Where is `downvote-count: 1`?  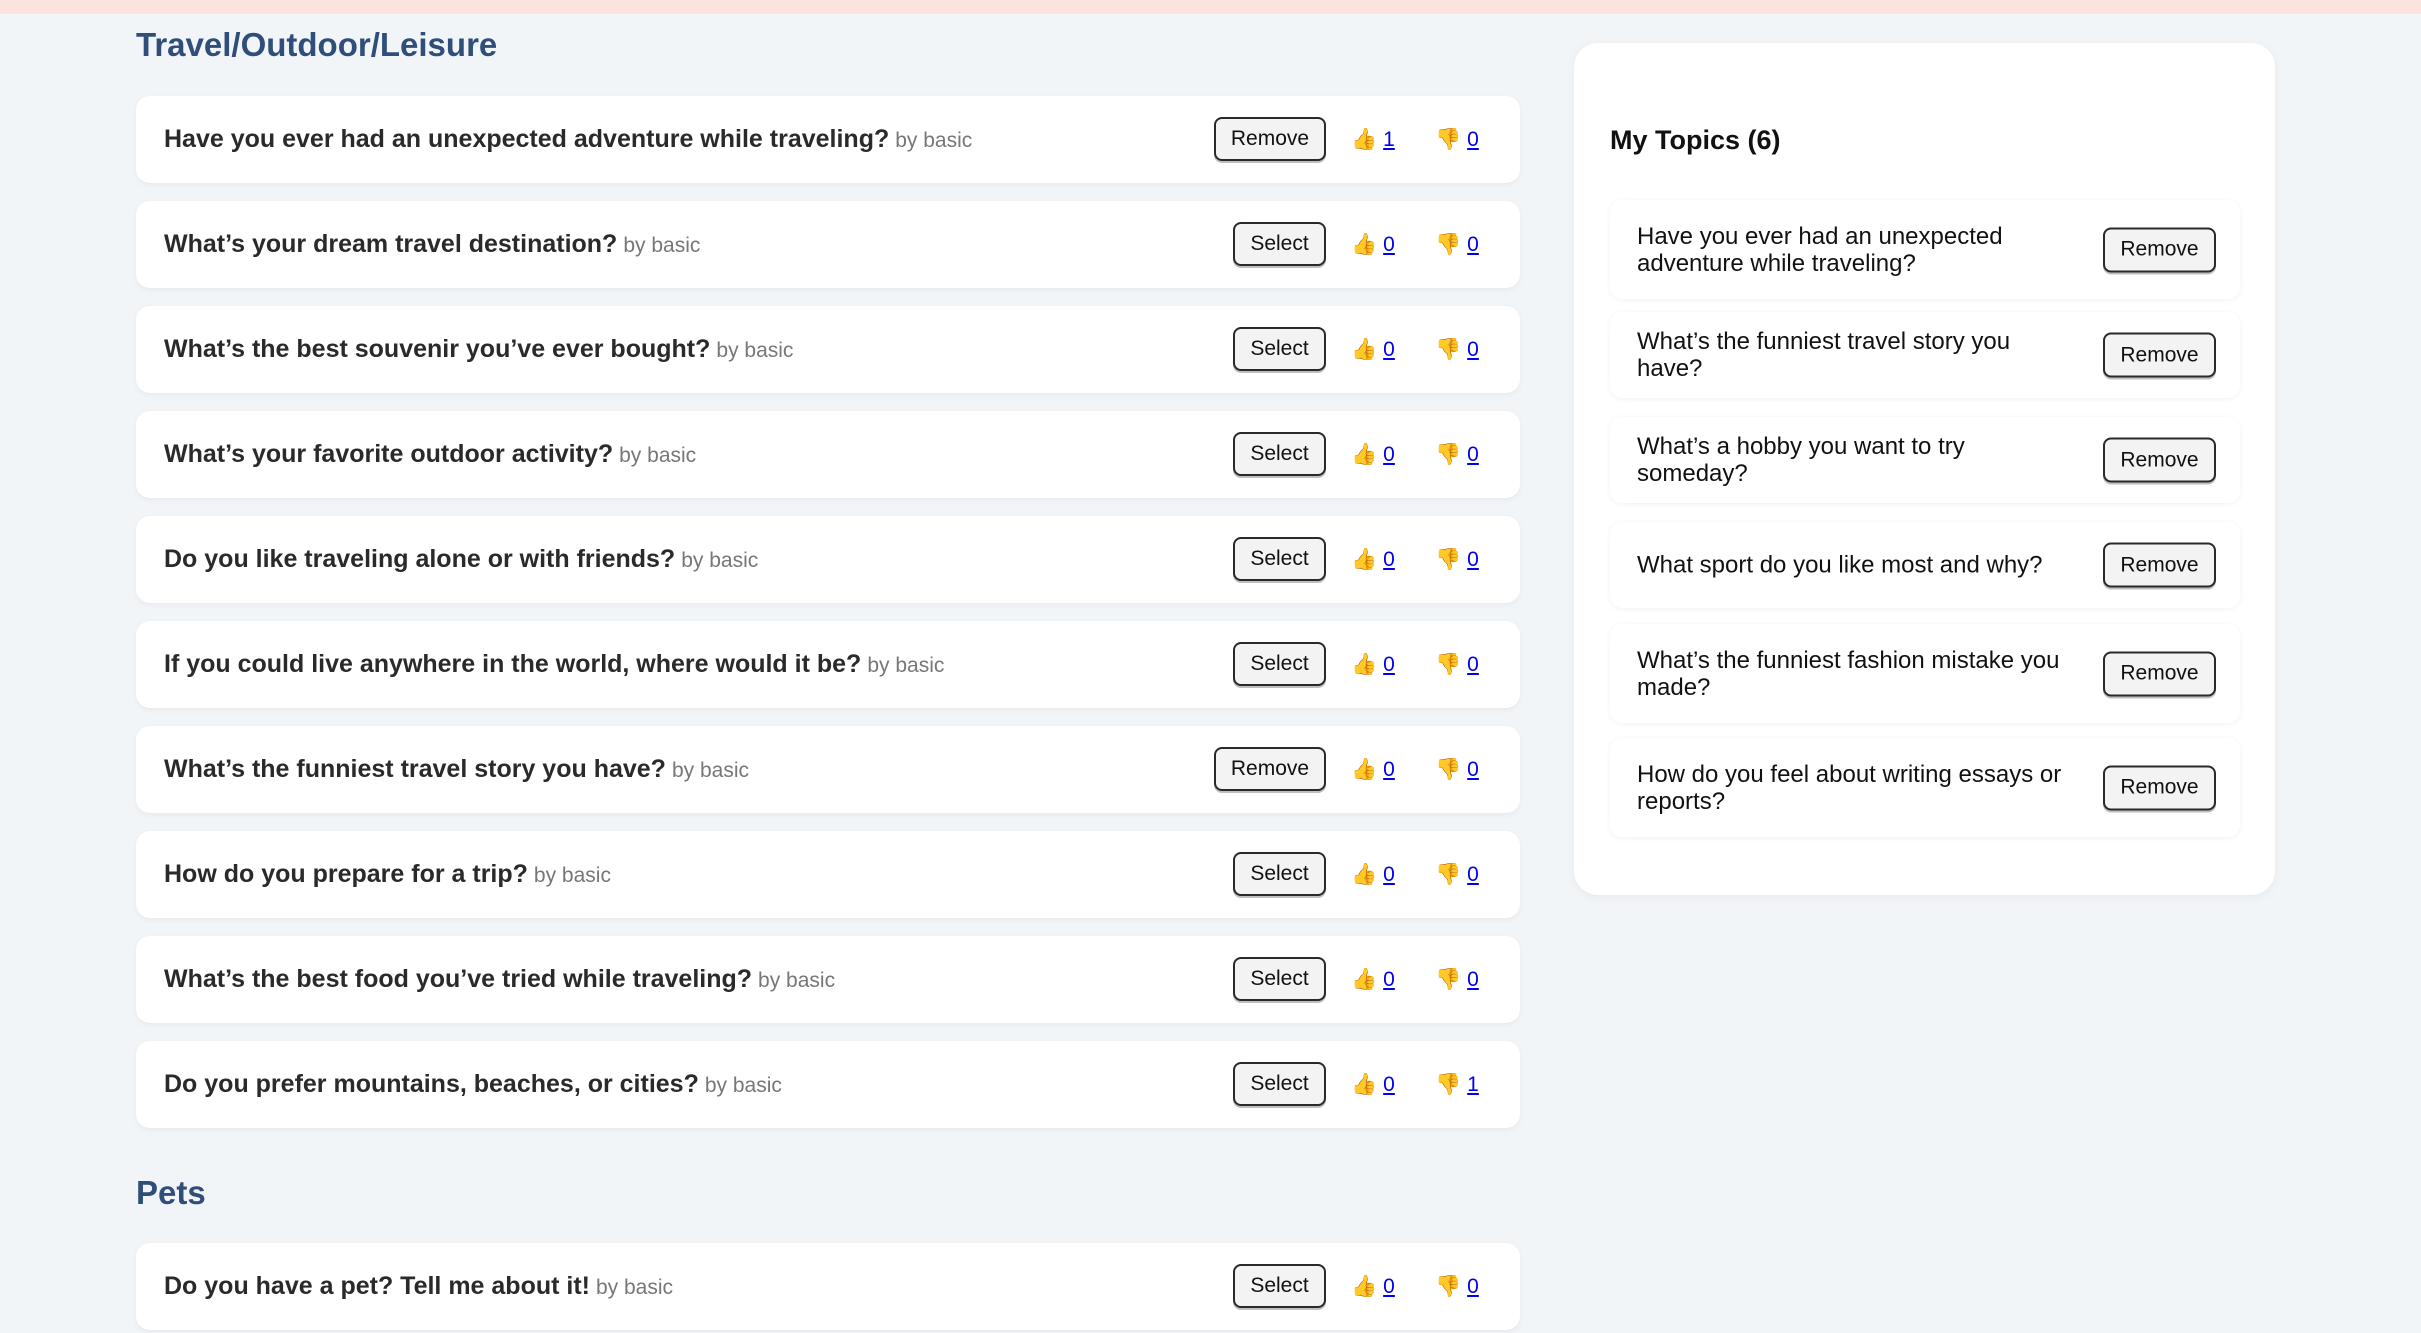 downvote-count: 1 is located at coordinates (1473, 1084).